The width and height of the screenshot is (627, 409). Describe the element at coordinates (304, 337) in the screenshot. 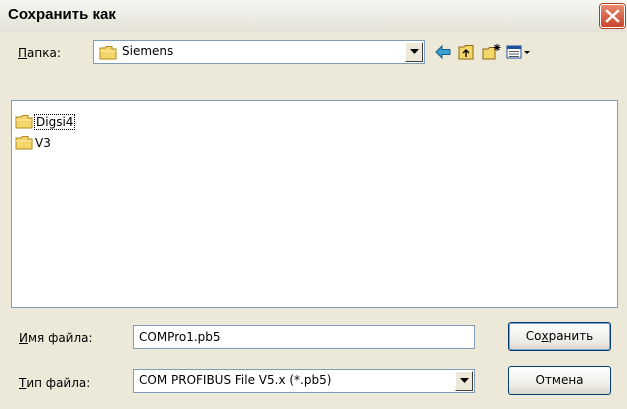

I see `filename-field: COMPro1.pb5` at that location.